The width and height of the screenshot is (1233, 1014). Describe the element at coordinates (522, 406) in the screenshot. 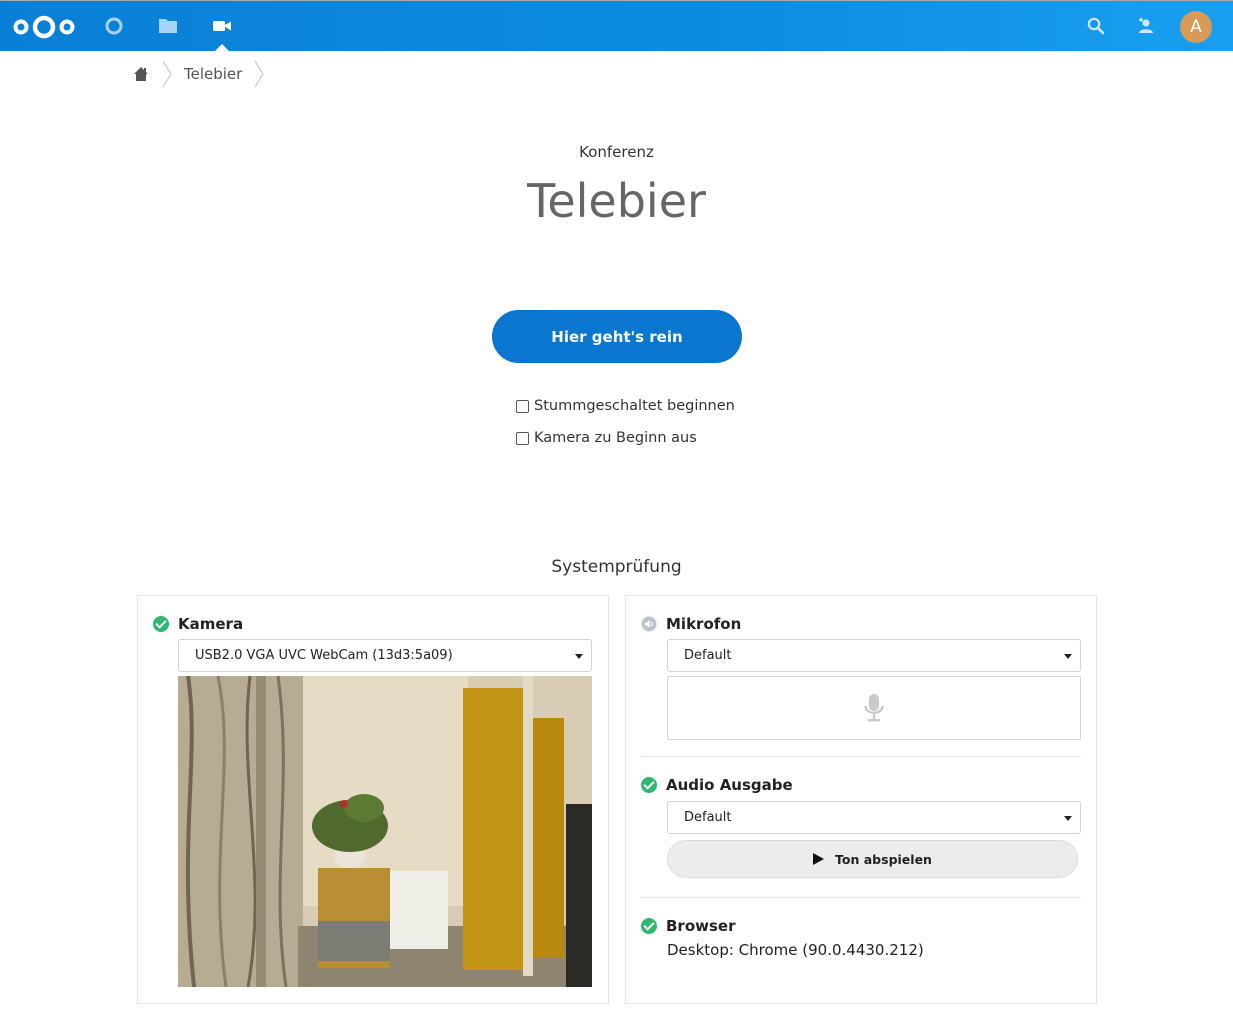

I see `start-muted-checkbox` at that location.